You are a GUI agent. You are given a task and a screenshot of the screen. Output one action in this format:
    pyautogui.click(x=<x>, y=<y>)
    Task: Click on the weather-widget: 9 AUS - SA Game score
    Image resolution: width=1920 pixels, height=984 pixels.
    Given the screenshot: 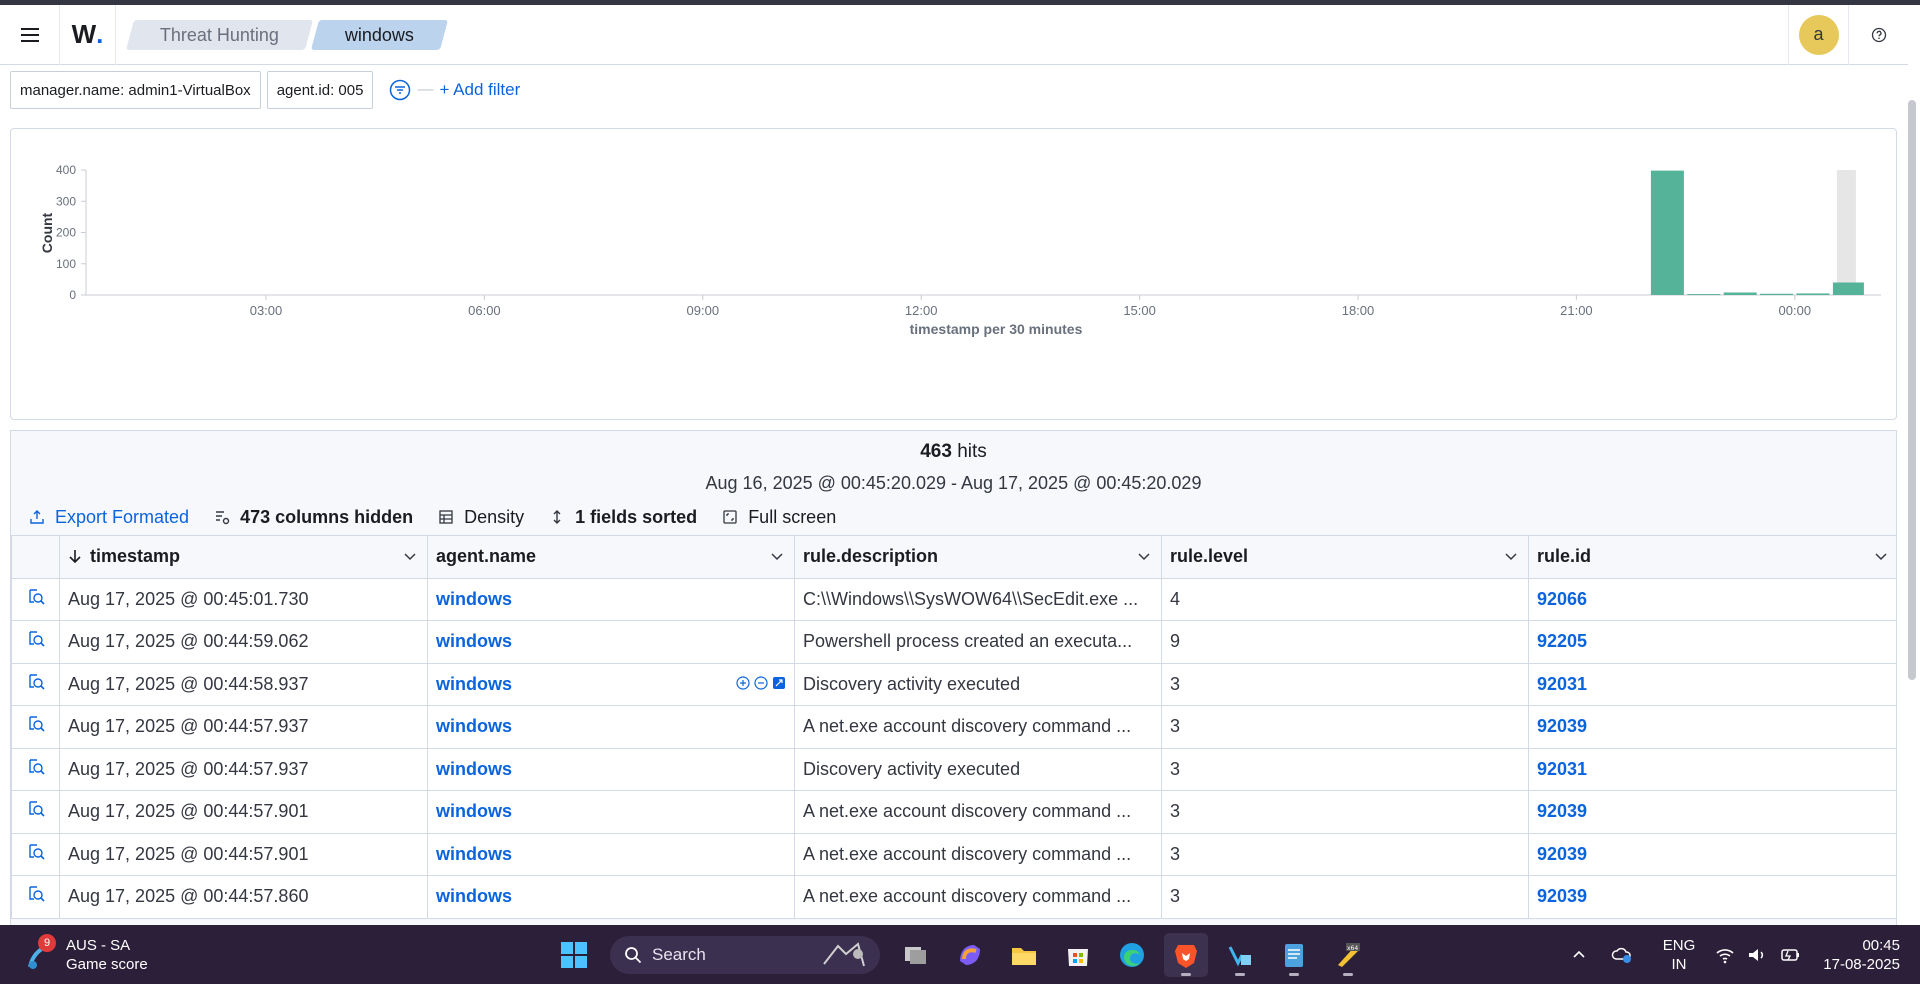 What is the action you would take?
    pyautogui.click(x=124, y=953)
    